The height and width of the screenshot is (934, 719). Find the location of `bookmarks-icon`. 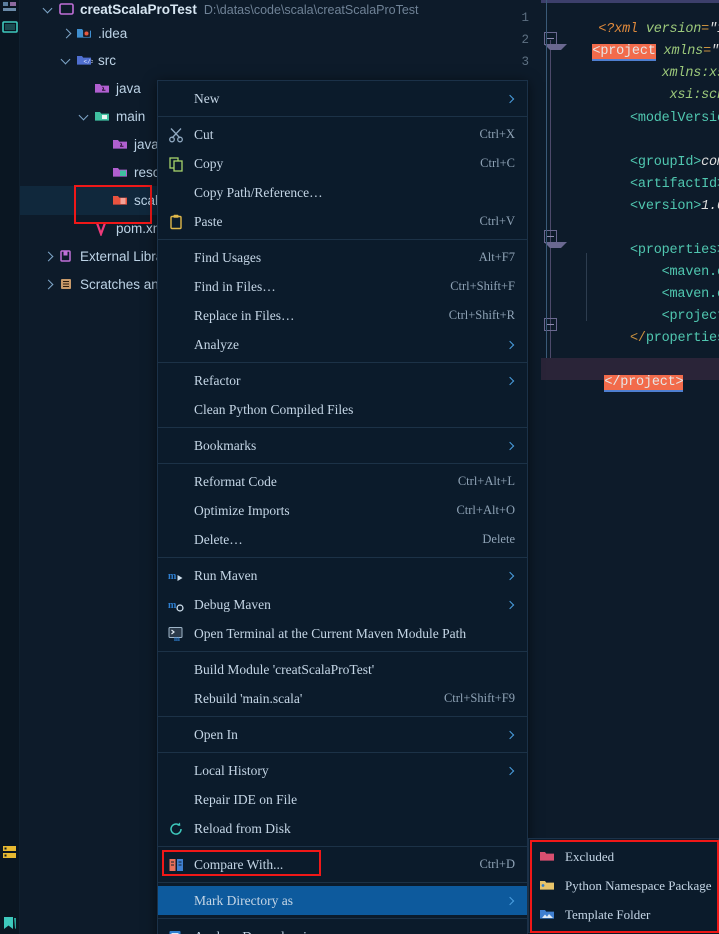

bookmarks-icon is located at coordinates (10, 924).